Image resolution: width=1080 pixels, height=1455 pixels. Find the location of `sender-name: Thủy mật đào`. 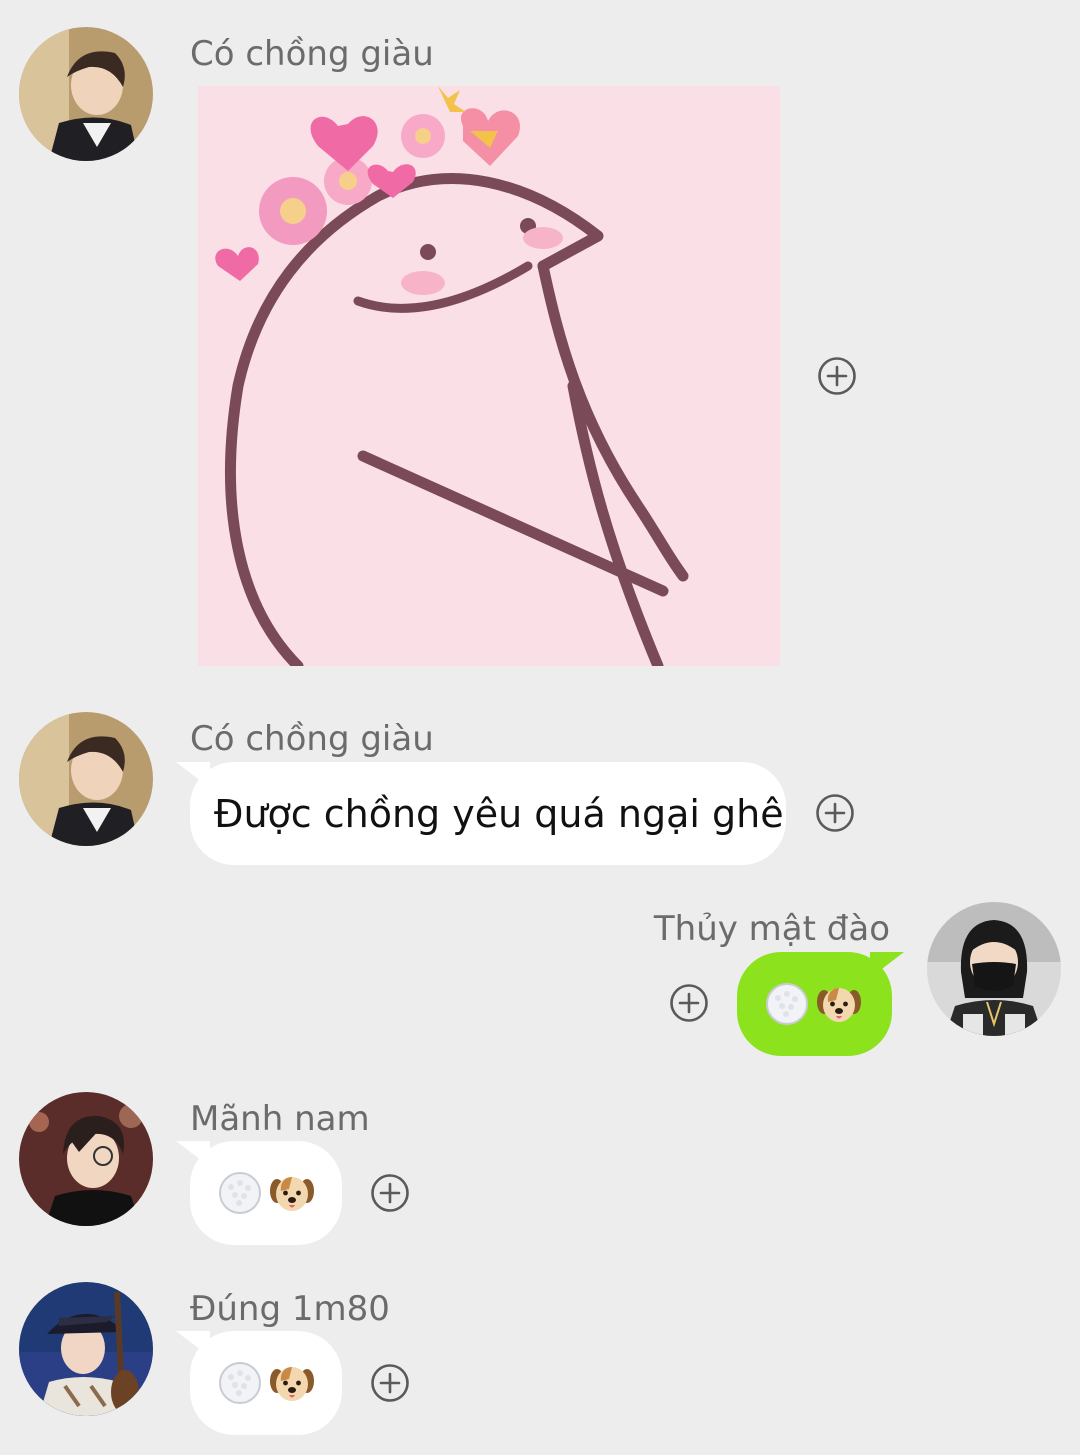

sender-name: Thủy mật đào is located at coordinates (771, 929).